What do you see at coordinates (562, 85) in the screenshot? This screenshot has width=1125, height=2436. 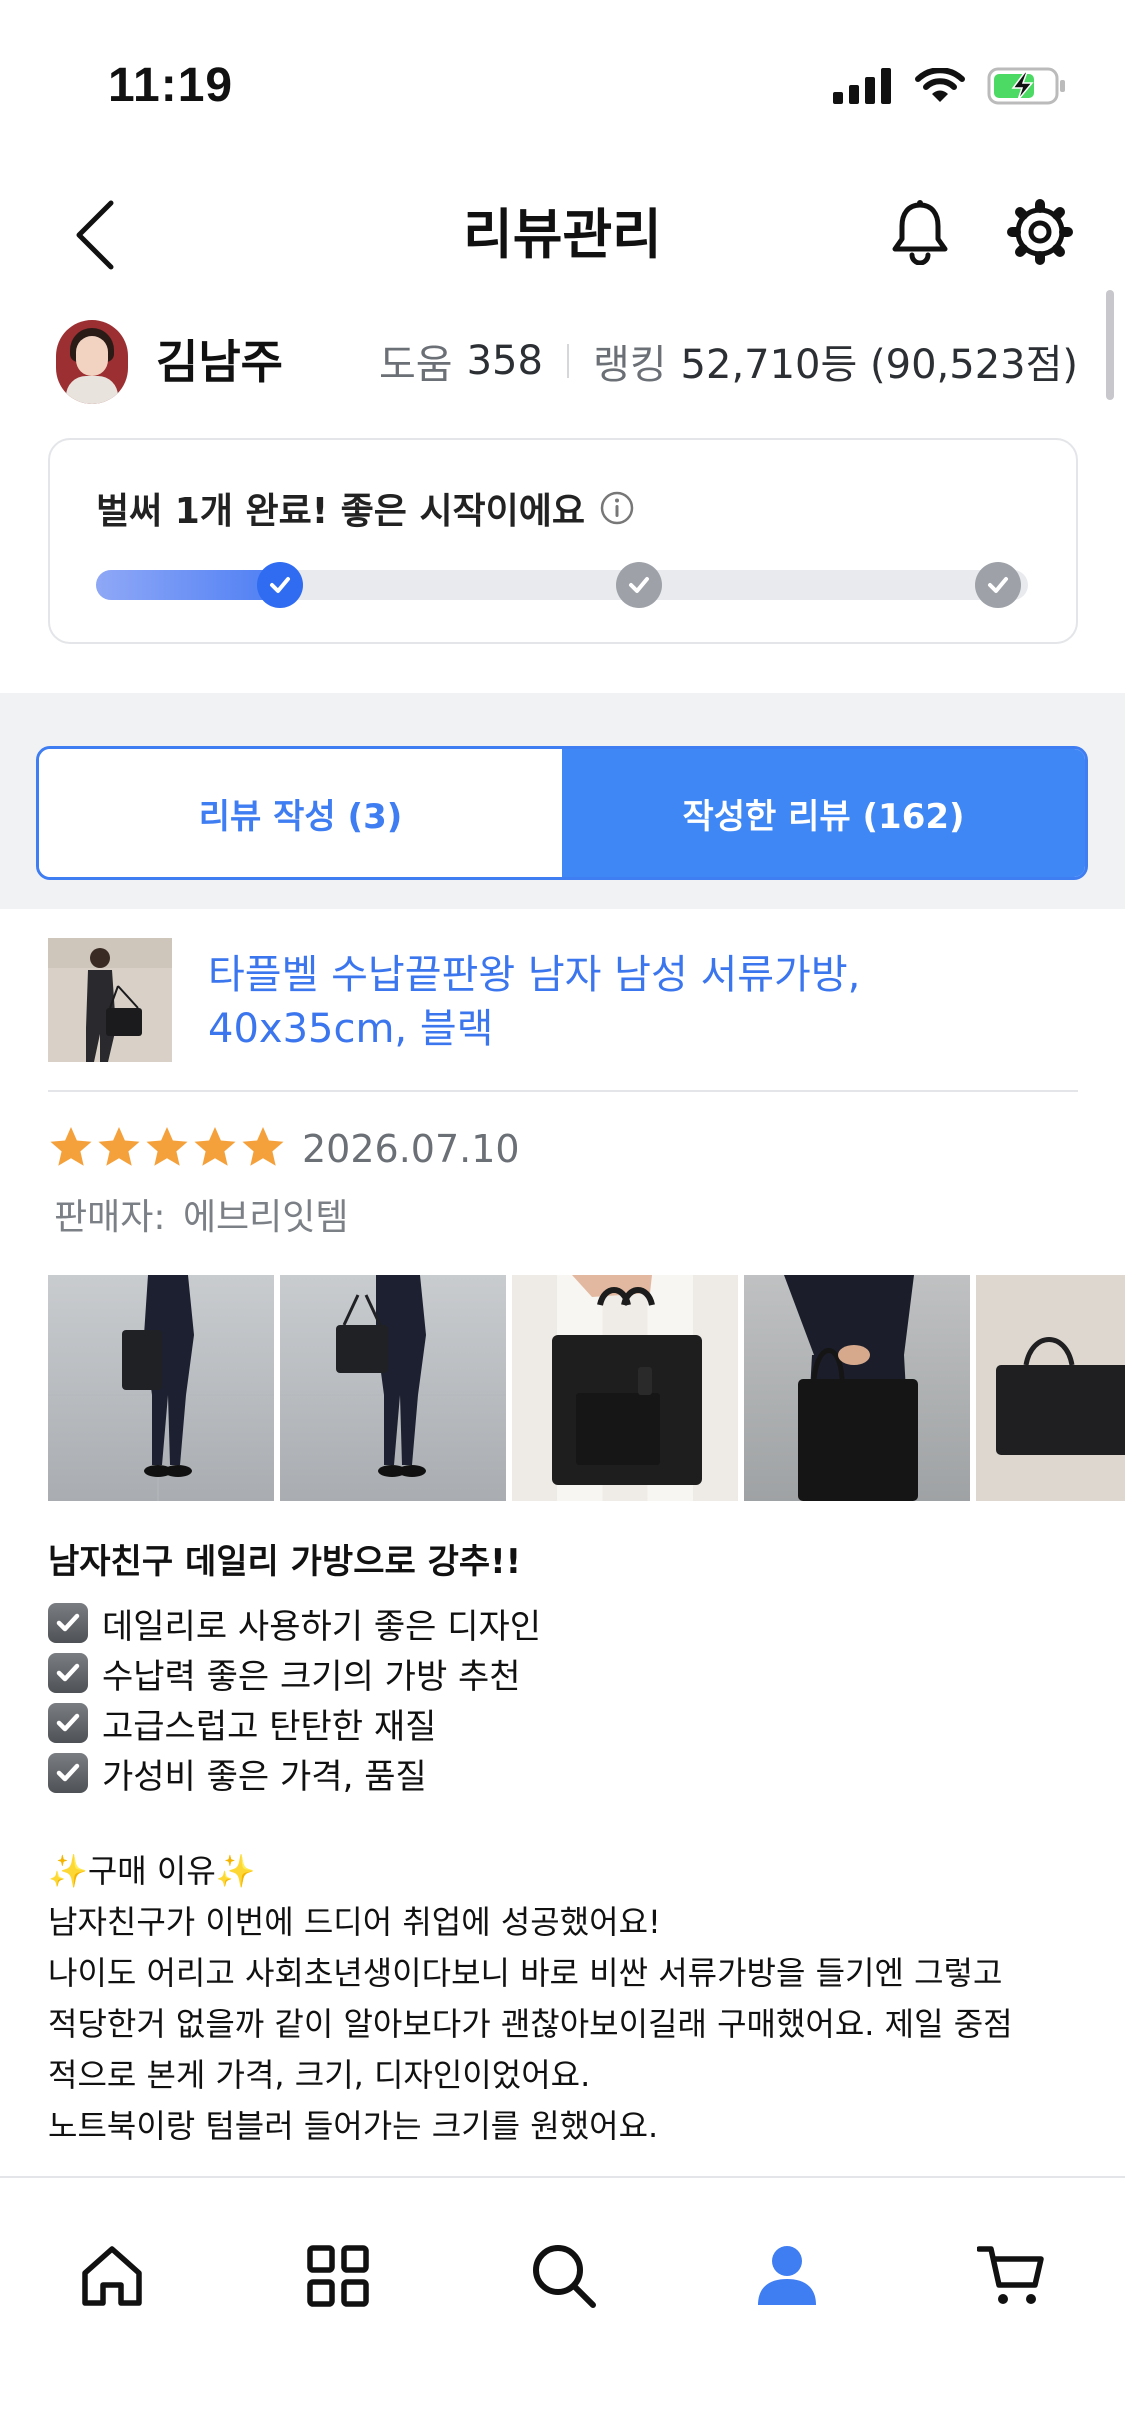 I see `status-bar: 11:19` at bounding box center [562, 85].